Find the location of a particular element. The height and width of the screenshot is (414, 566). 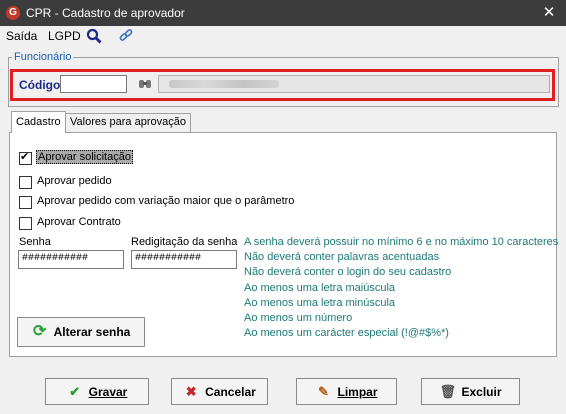

funcionario-name-field is located at coordinates (354, 84).